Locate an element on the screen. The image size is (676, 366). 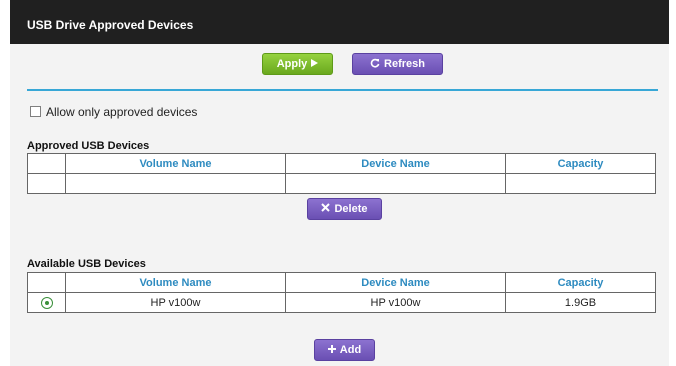
available-devices-heading: Available USB Devices is located at coordinates (86, 264).